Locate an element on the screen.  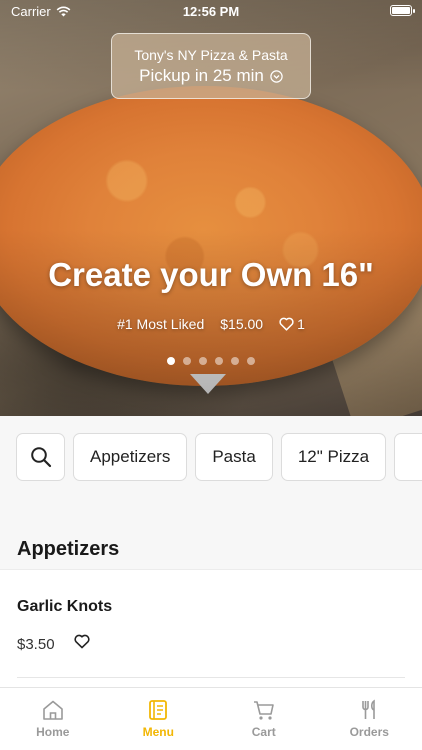
status-time: 12:56 PM is located at coordinates (211, 11).